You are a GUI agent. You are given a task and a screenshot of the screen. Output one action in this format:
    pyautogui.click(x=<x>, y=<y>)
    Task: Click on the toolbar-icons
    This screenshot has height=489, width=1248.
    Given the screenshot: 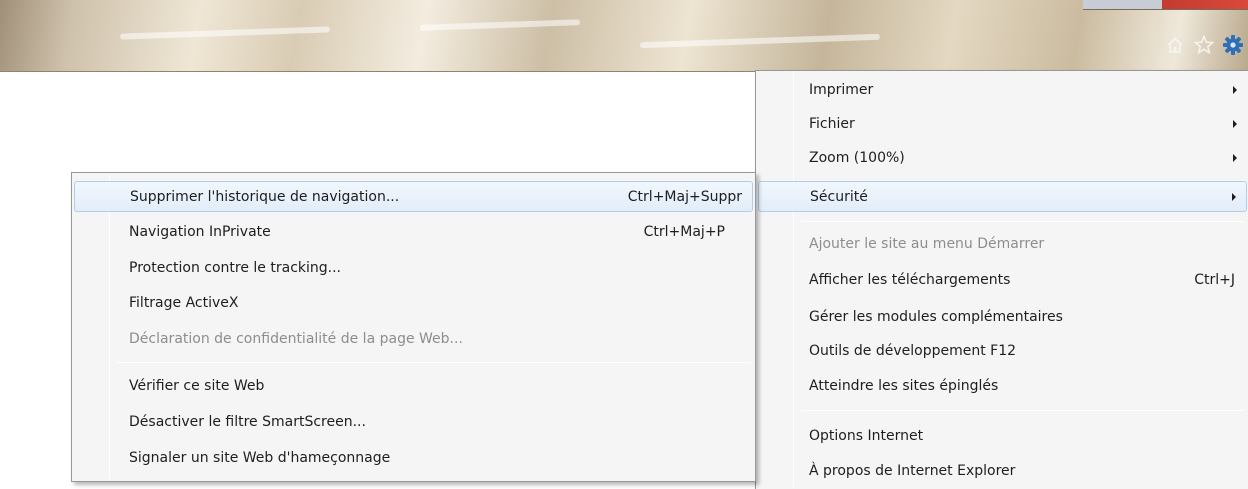 What is the action you would take?
    pyautogui.click(x=1206, y=45)
    